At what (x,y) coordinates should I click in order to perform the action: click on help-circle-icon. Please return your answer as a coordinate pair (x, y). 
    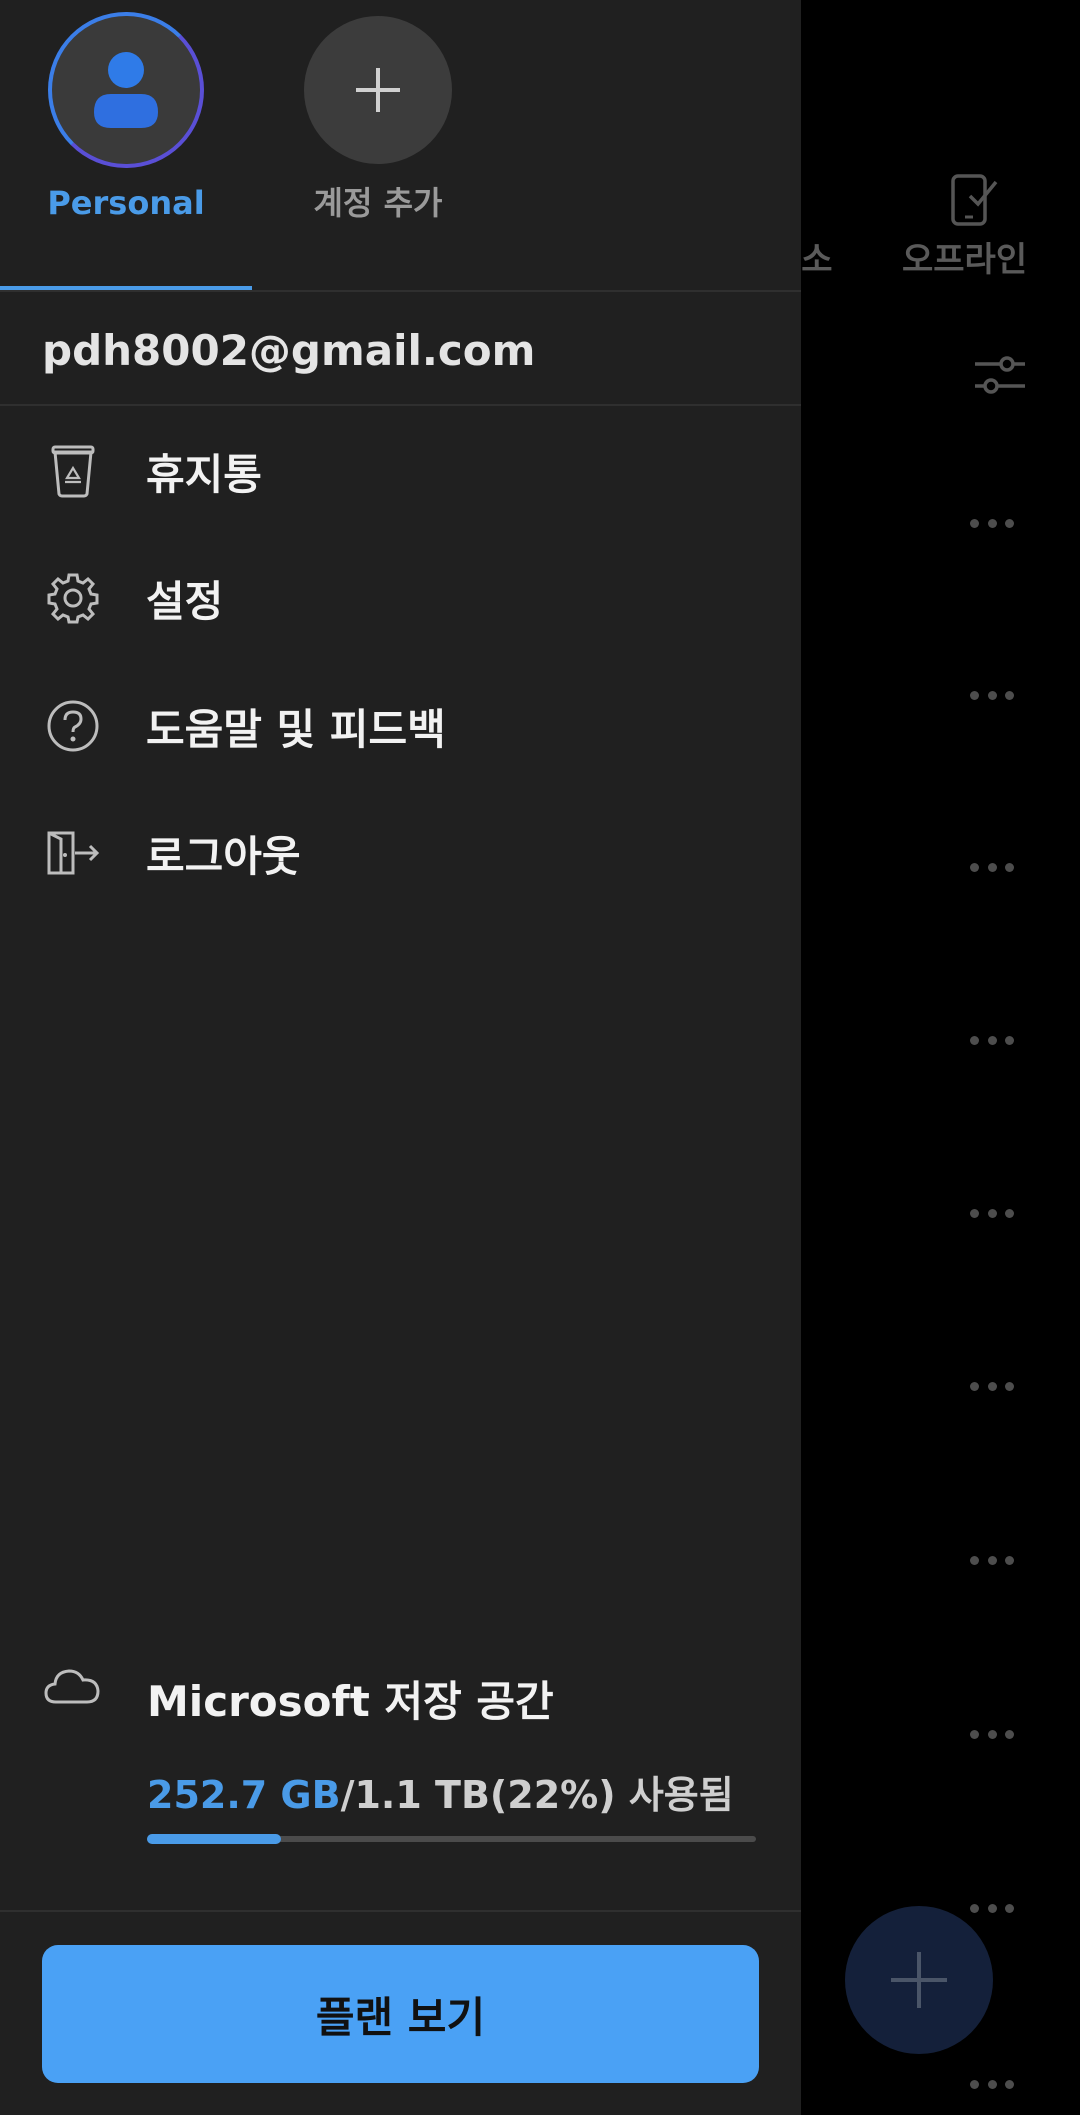
    Looking at the image, I should click on (73, 726).